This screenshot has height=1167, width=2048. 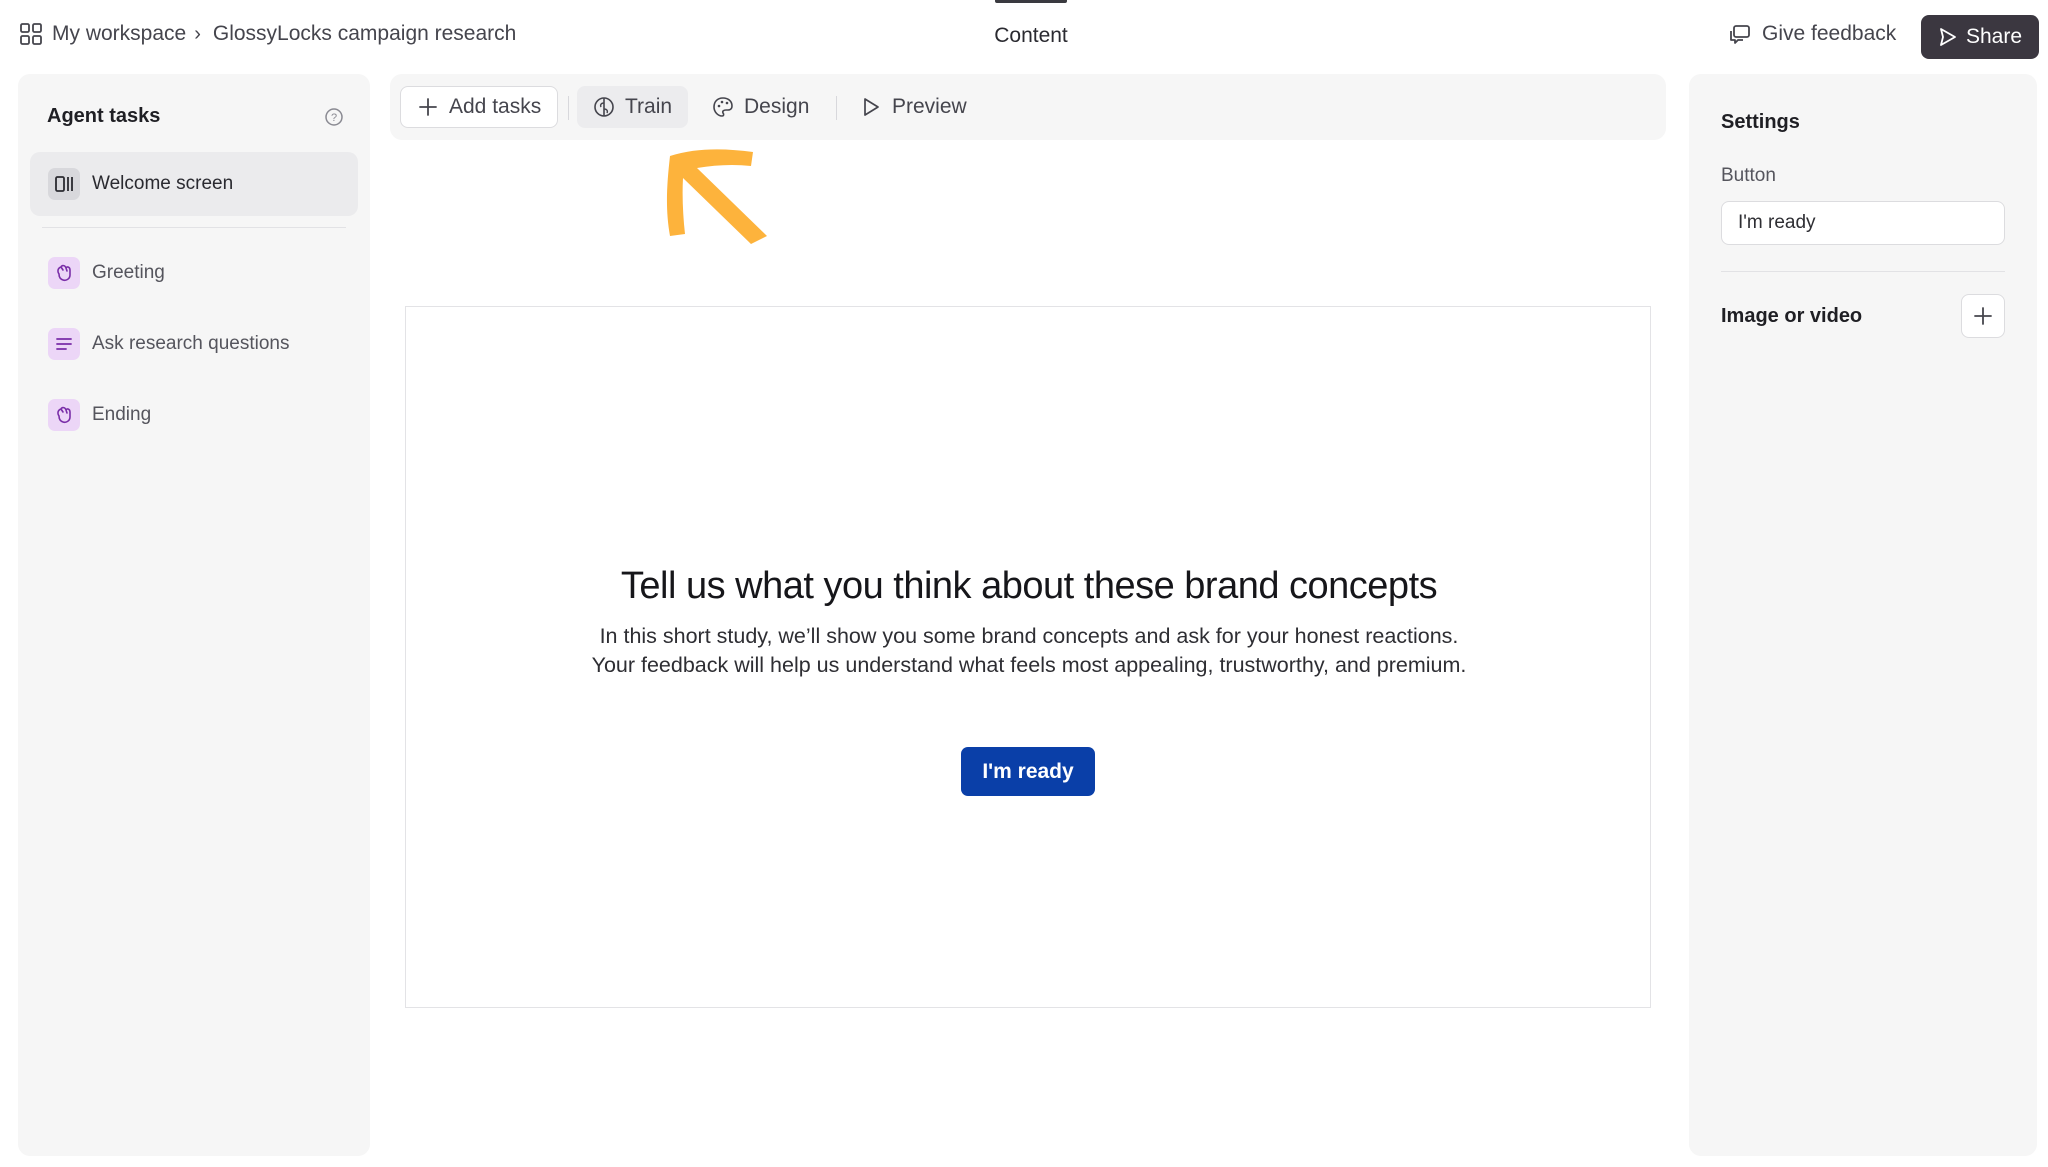 What do you see at coordinates (716, 196) in the screenshot?
I see `annotation-arrow-icon` at bounding box center [716, 196].